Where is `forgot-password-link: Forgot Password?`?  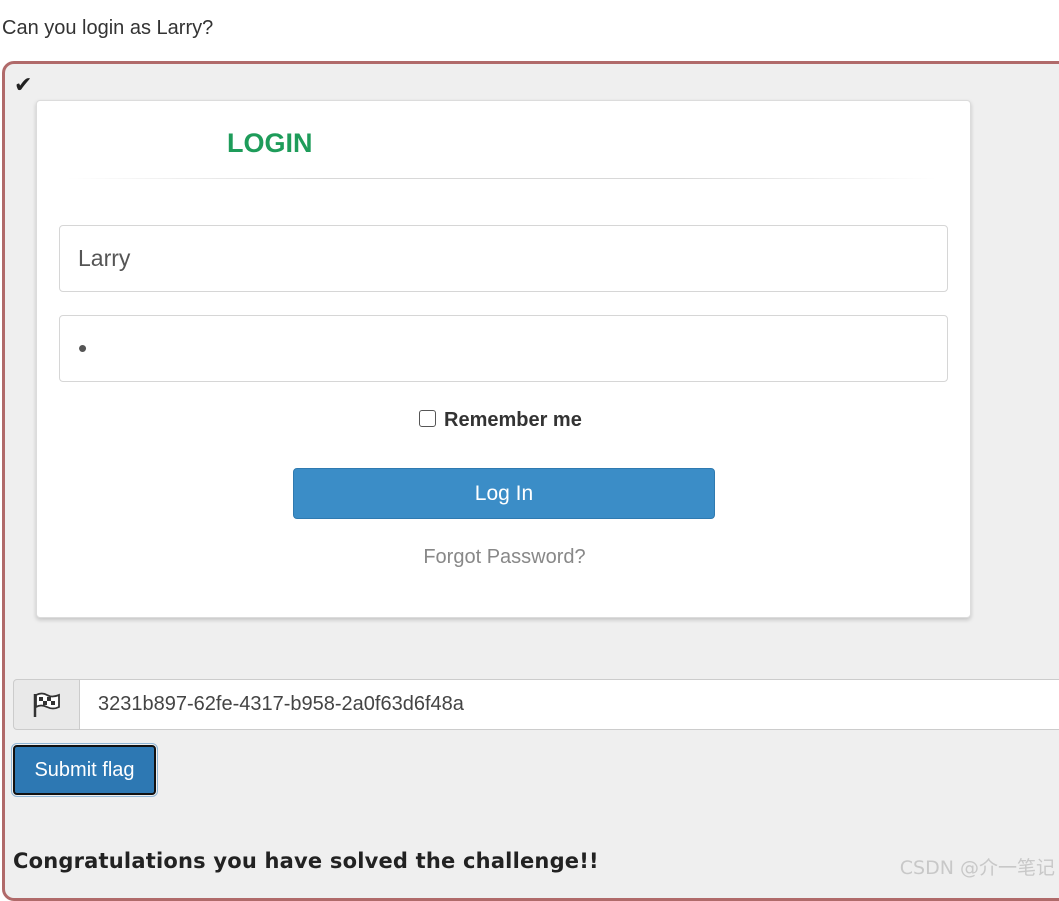
forgot-password-link: Forgot Password? is located at coordinates (504, 557).